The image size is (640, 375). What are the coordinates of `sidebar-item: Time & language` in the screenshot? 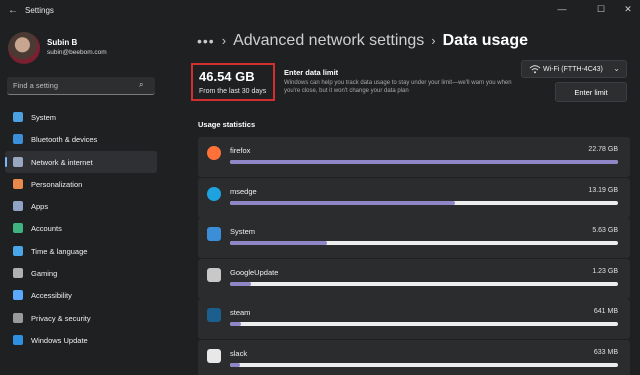 It's located at (81, 251).